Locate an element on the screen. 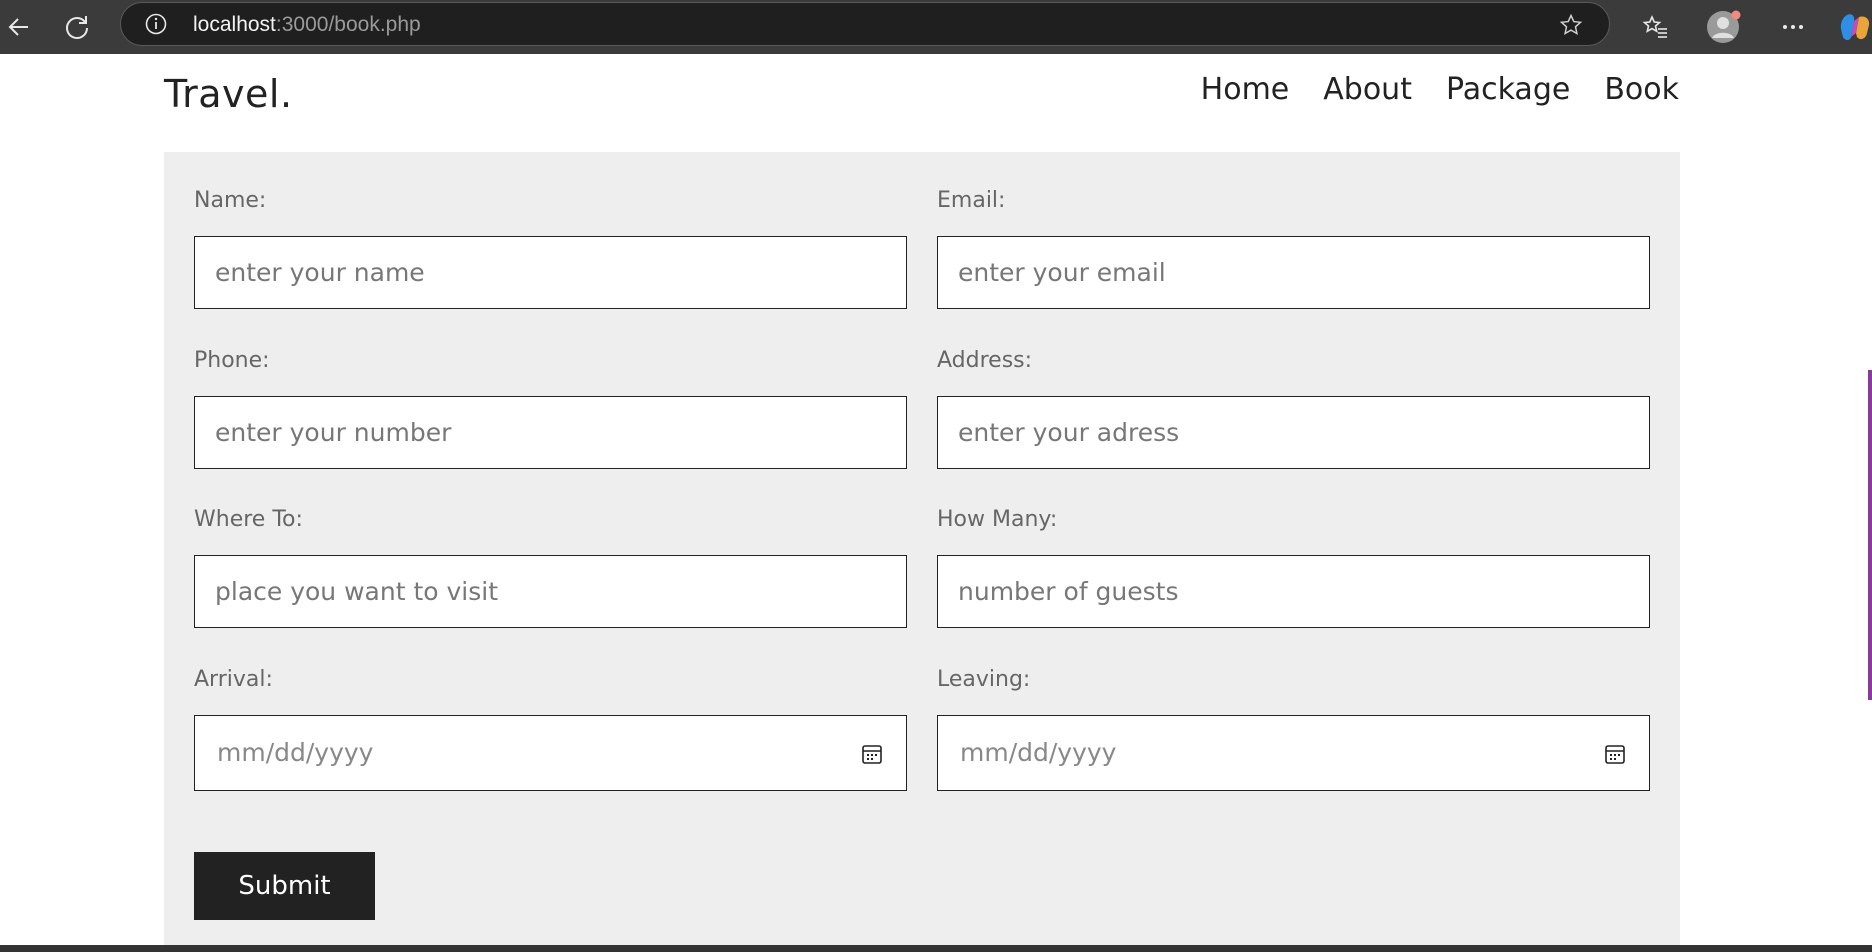 The width and height of the screenshot is (1872, 952). phone-input-box is located at coordinates (550, 432).